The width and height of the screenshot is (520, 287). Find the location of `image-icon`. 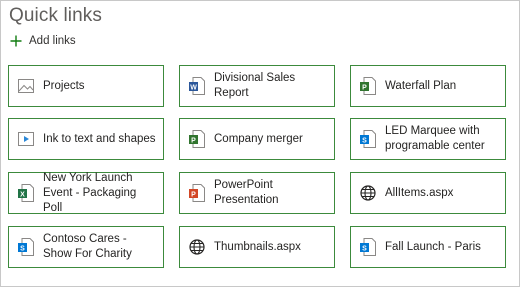

image-icon is located at coordinates (26, 86).